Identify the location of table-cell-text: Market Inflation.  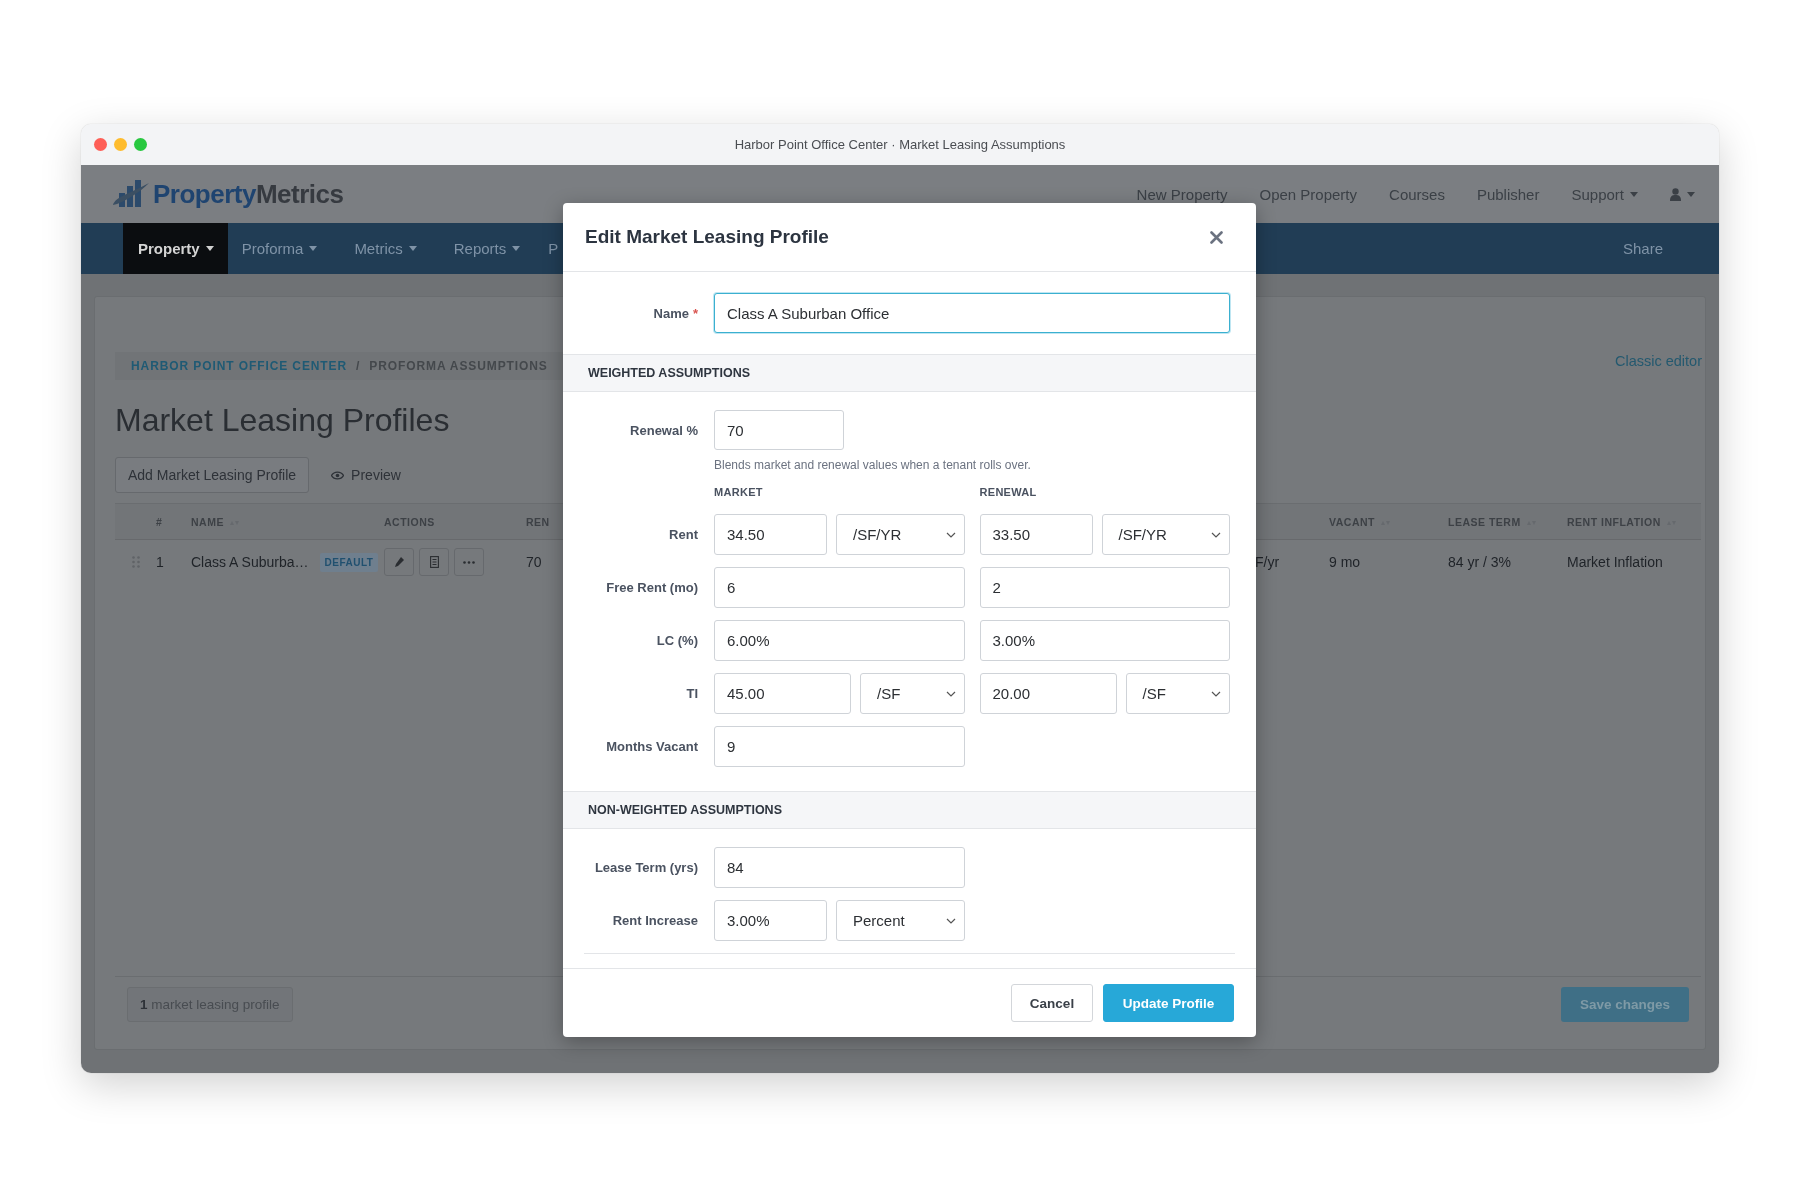
(1615, 562).